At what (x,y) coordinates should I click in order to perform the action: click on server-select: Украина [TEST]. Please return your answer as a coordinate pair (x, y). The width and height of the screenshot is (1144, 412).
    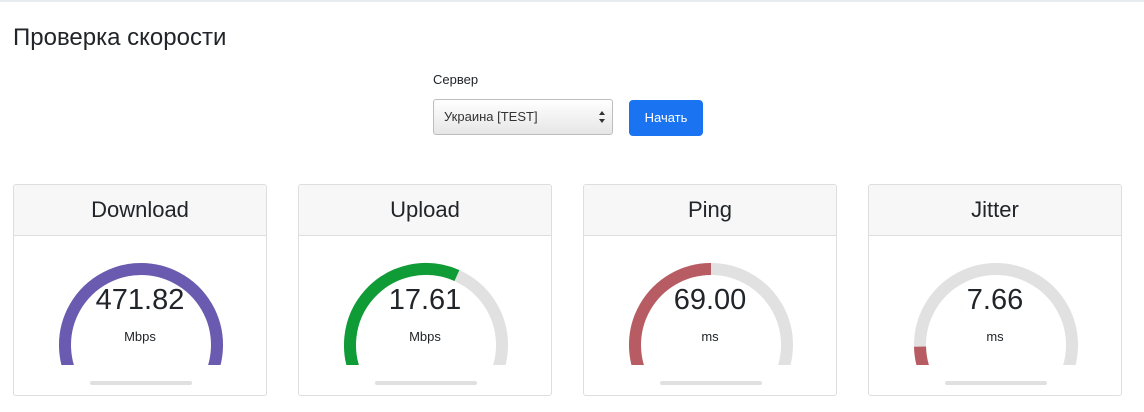
    Looking at the image, I should click on (523, 117).